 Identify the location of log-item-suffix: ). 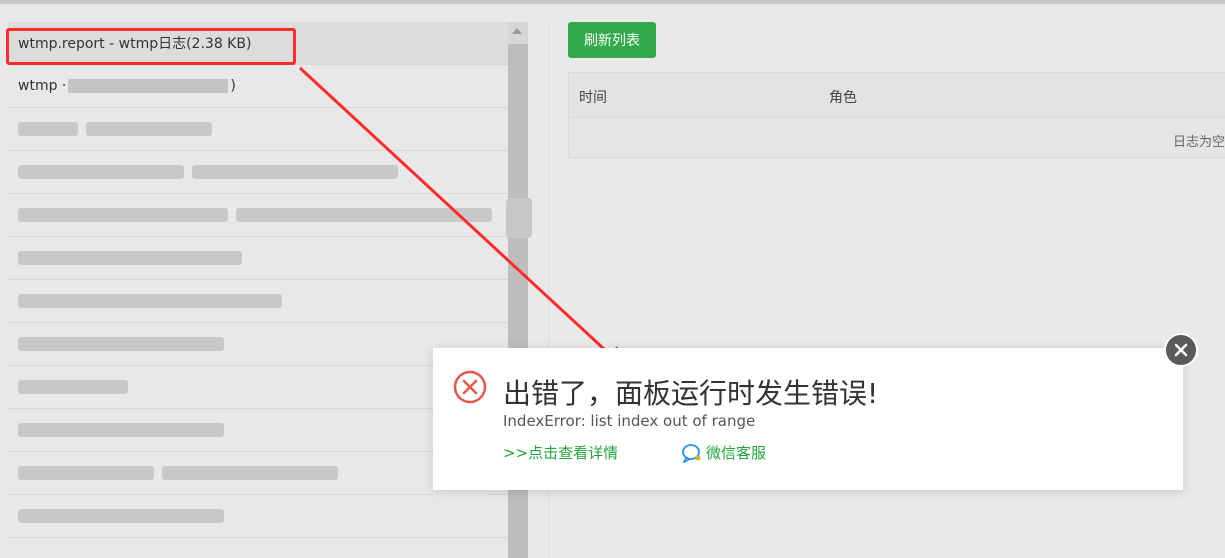
(233, 86).